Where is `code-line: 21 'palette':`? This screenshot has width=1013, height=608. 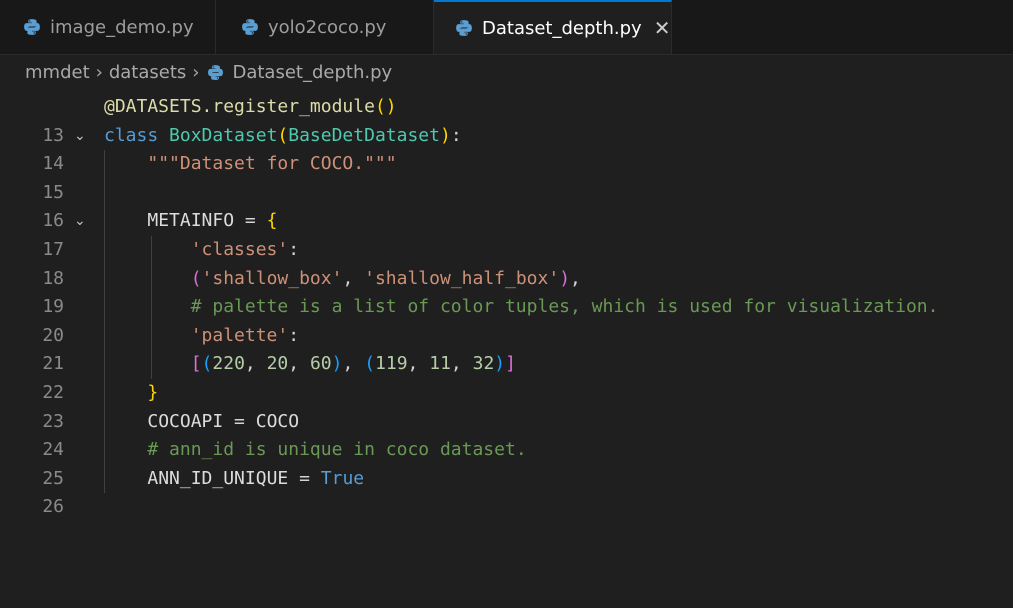
code-line: 21 'palette': is located at coordinates (506, 347).